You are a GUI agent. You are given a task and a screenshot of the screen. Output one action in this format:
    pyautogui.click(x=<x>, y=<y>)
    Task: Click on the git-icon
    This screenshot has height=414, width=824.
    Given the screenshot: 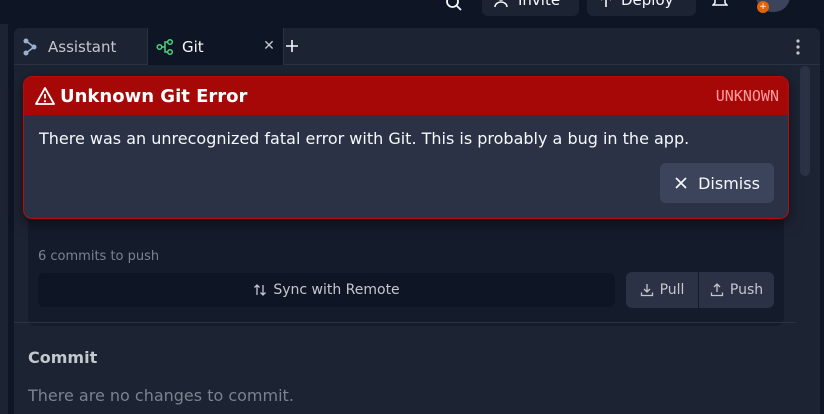 What is the action you would take?
    pyautogui.click(x=165, y=46)
    